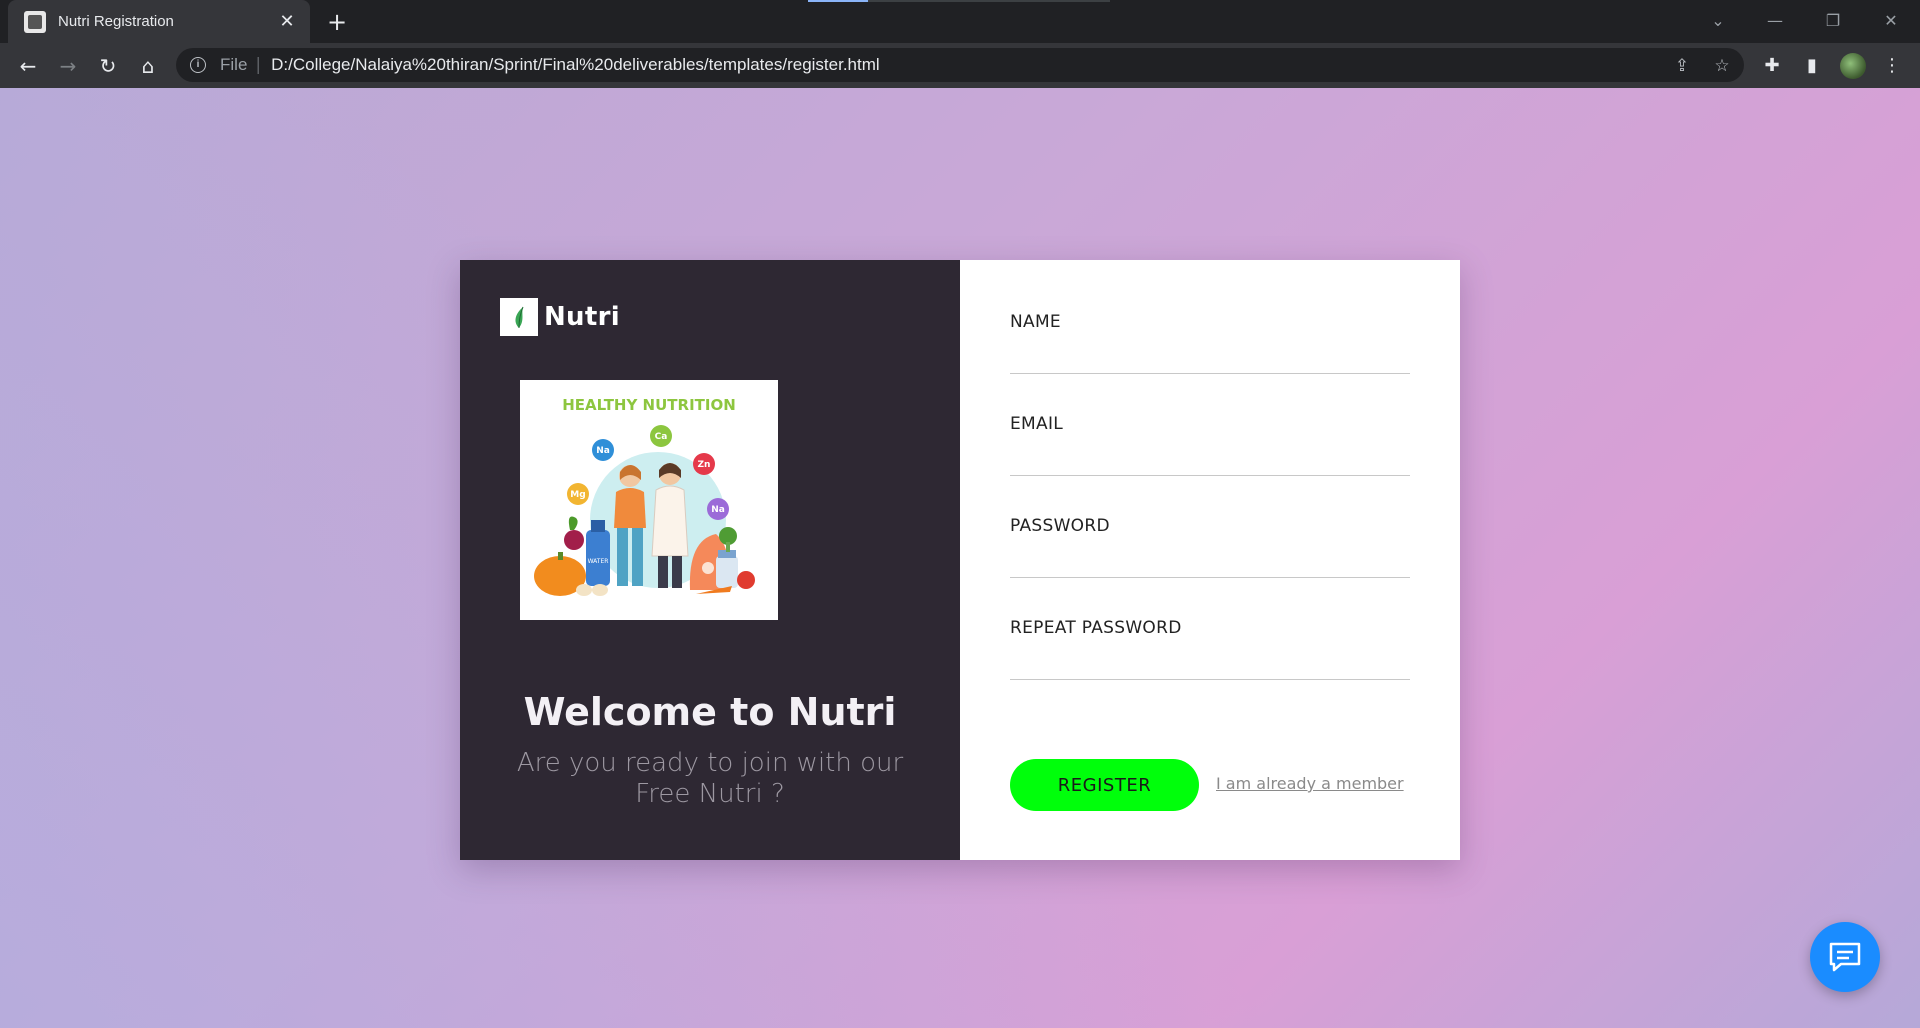 The height and width of the screenshot is (1028, 1920). I want to click on badge-na-1: Na, so click(603, 451).